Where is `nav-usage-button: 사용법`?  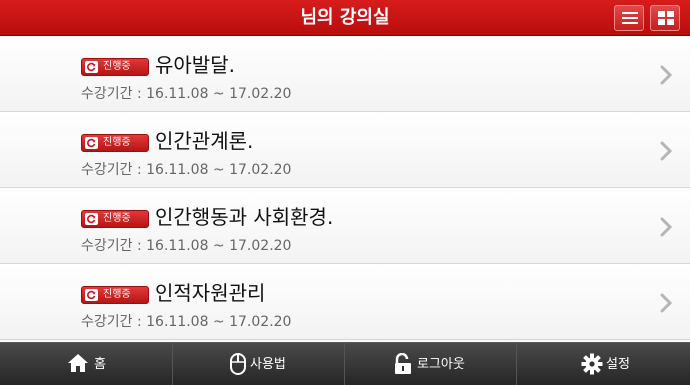 nav-usage-button: 사용법 is located at coordinates (259, 364).